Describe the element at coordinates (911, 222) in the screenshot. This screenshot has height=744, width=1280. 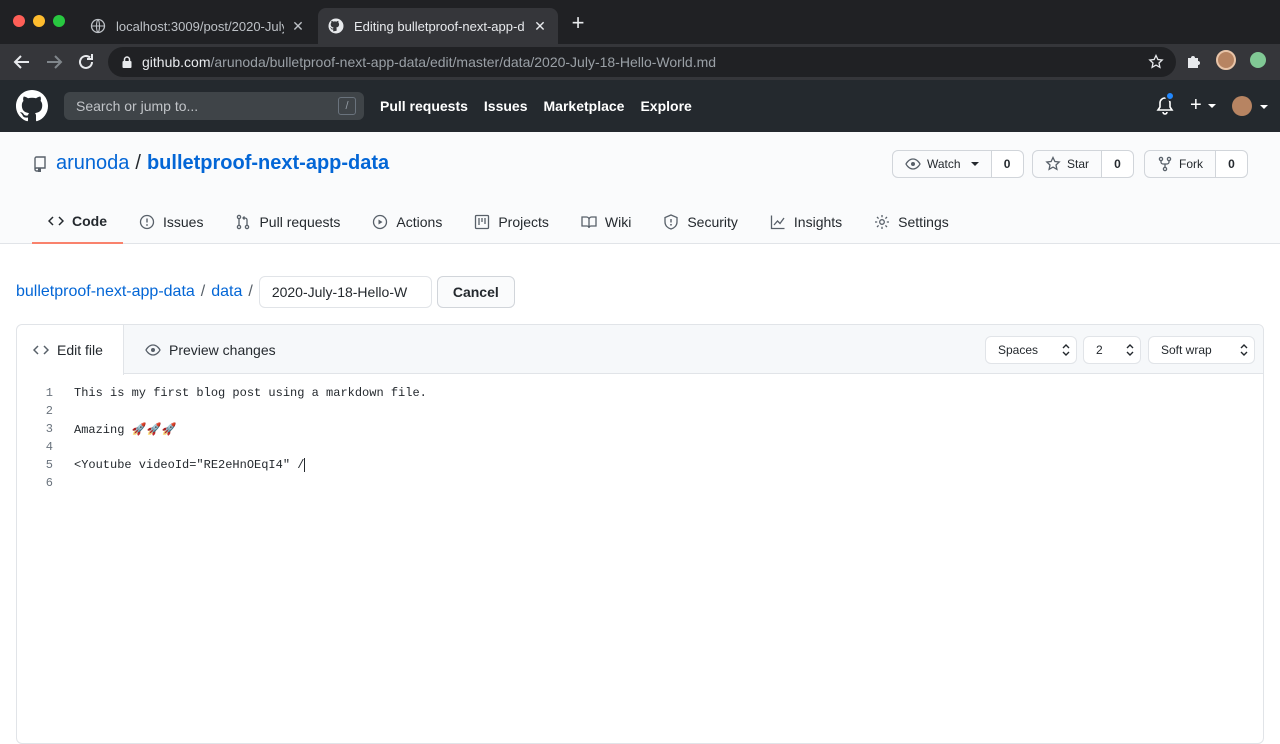
I see `tab-settings: Settings` at that location.